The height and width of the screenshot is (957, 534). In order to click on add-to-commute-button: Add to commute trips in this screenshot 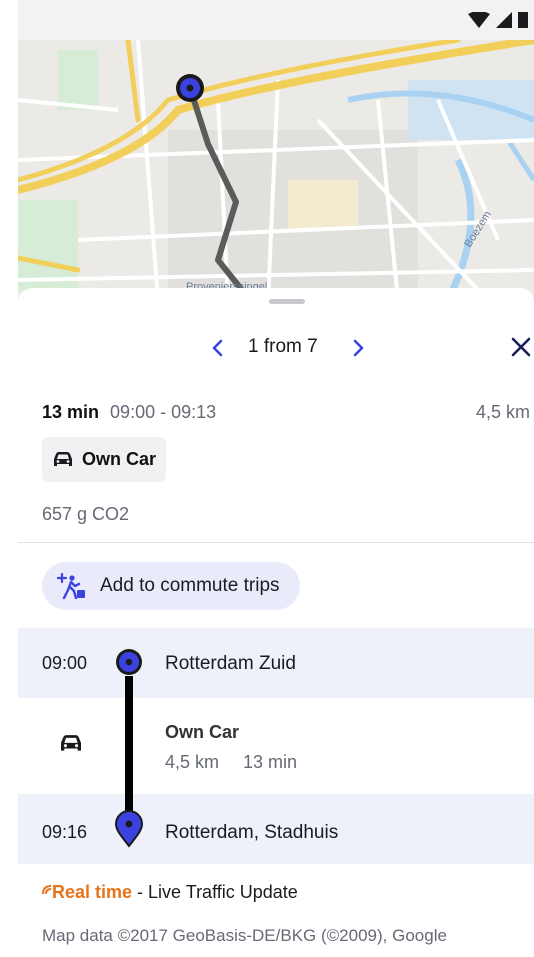, I will do `click(171, 586)`.